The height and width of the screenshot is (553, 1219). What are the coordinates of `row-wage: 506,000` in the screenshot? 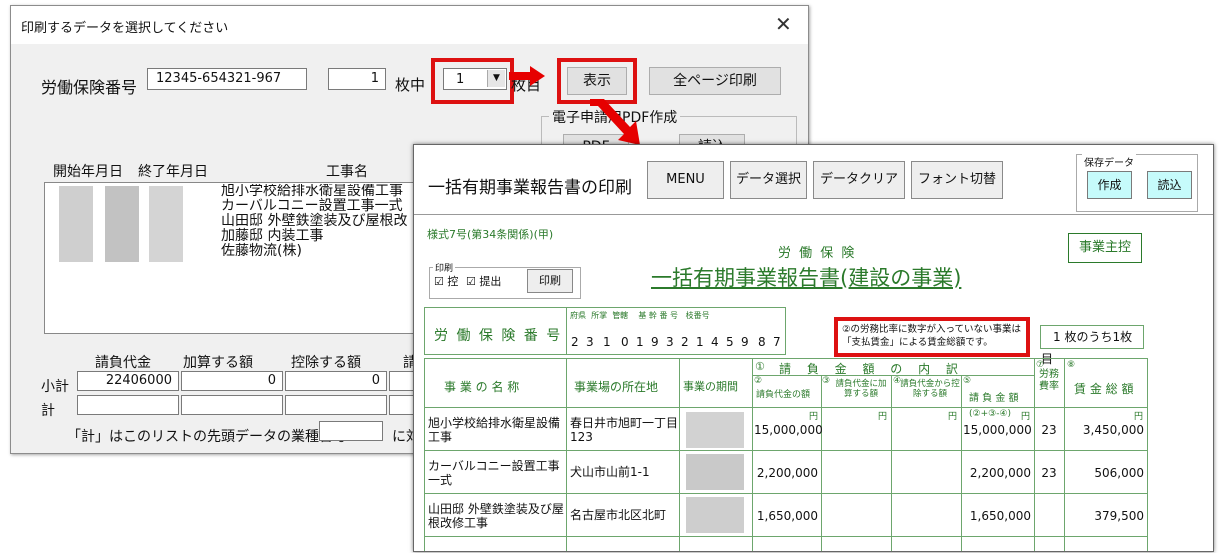 It's located at (1119, 473).